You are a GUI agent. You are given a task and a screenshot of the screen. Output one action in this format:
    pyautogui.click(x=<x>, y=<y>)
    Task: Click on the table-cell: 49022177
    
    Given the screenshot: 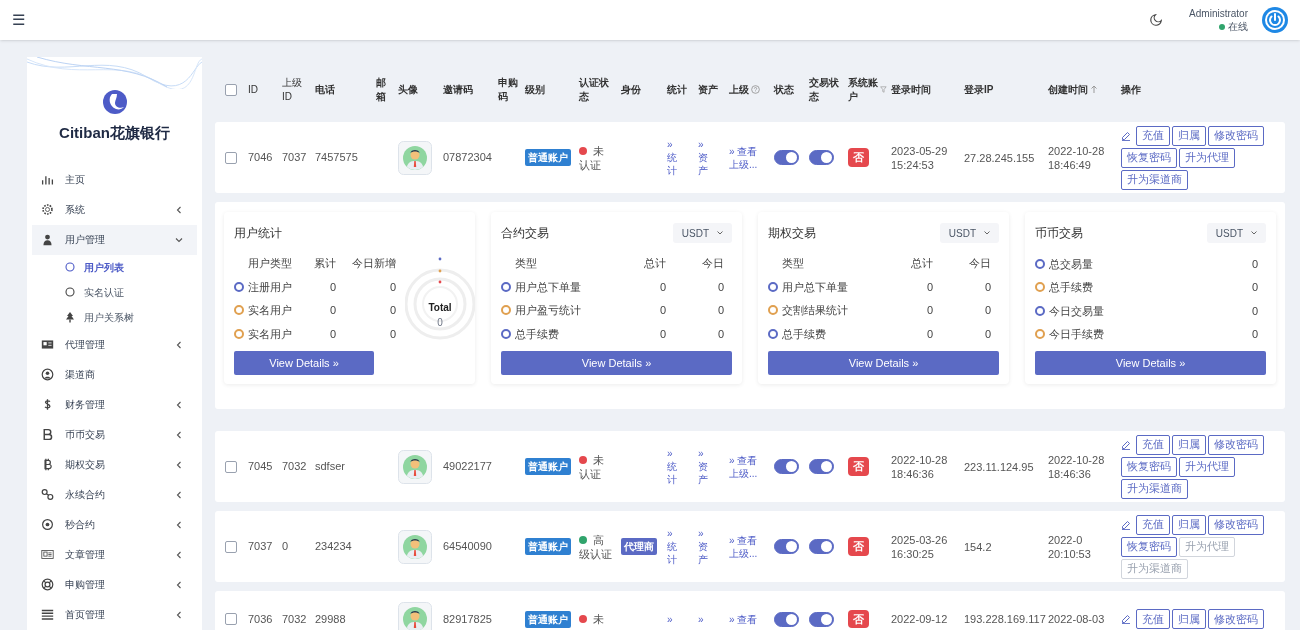 What is the action you would take?
    pyautogui.click(x=467, y=466)
    